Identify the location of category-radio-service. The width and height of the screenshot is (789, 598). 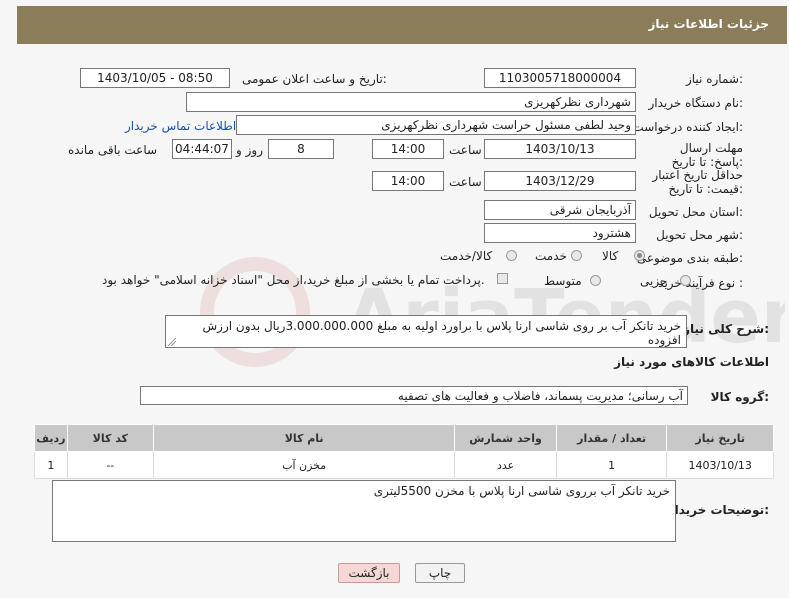
(576, 255).